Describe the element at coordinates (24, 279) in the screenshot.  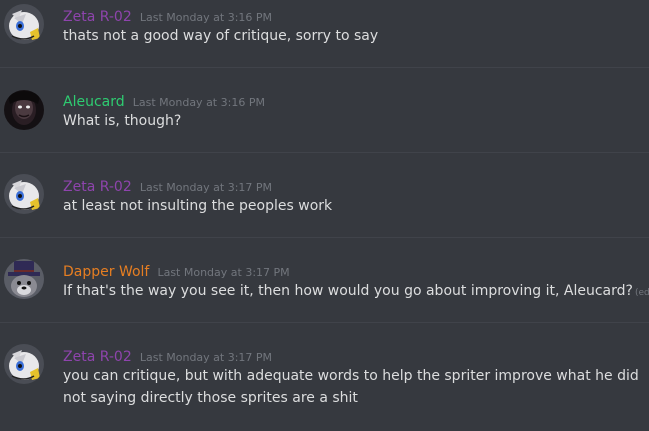
I see `top-hat-wolf-avatar-icon` at that location.